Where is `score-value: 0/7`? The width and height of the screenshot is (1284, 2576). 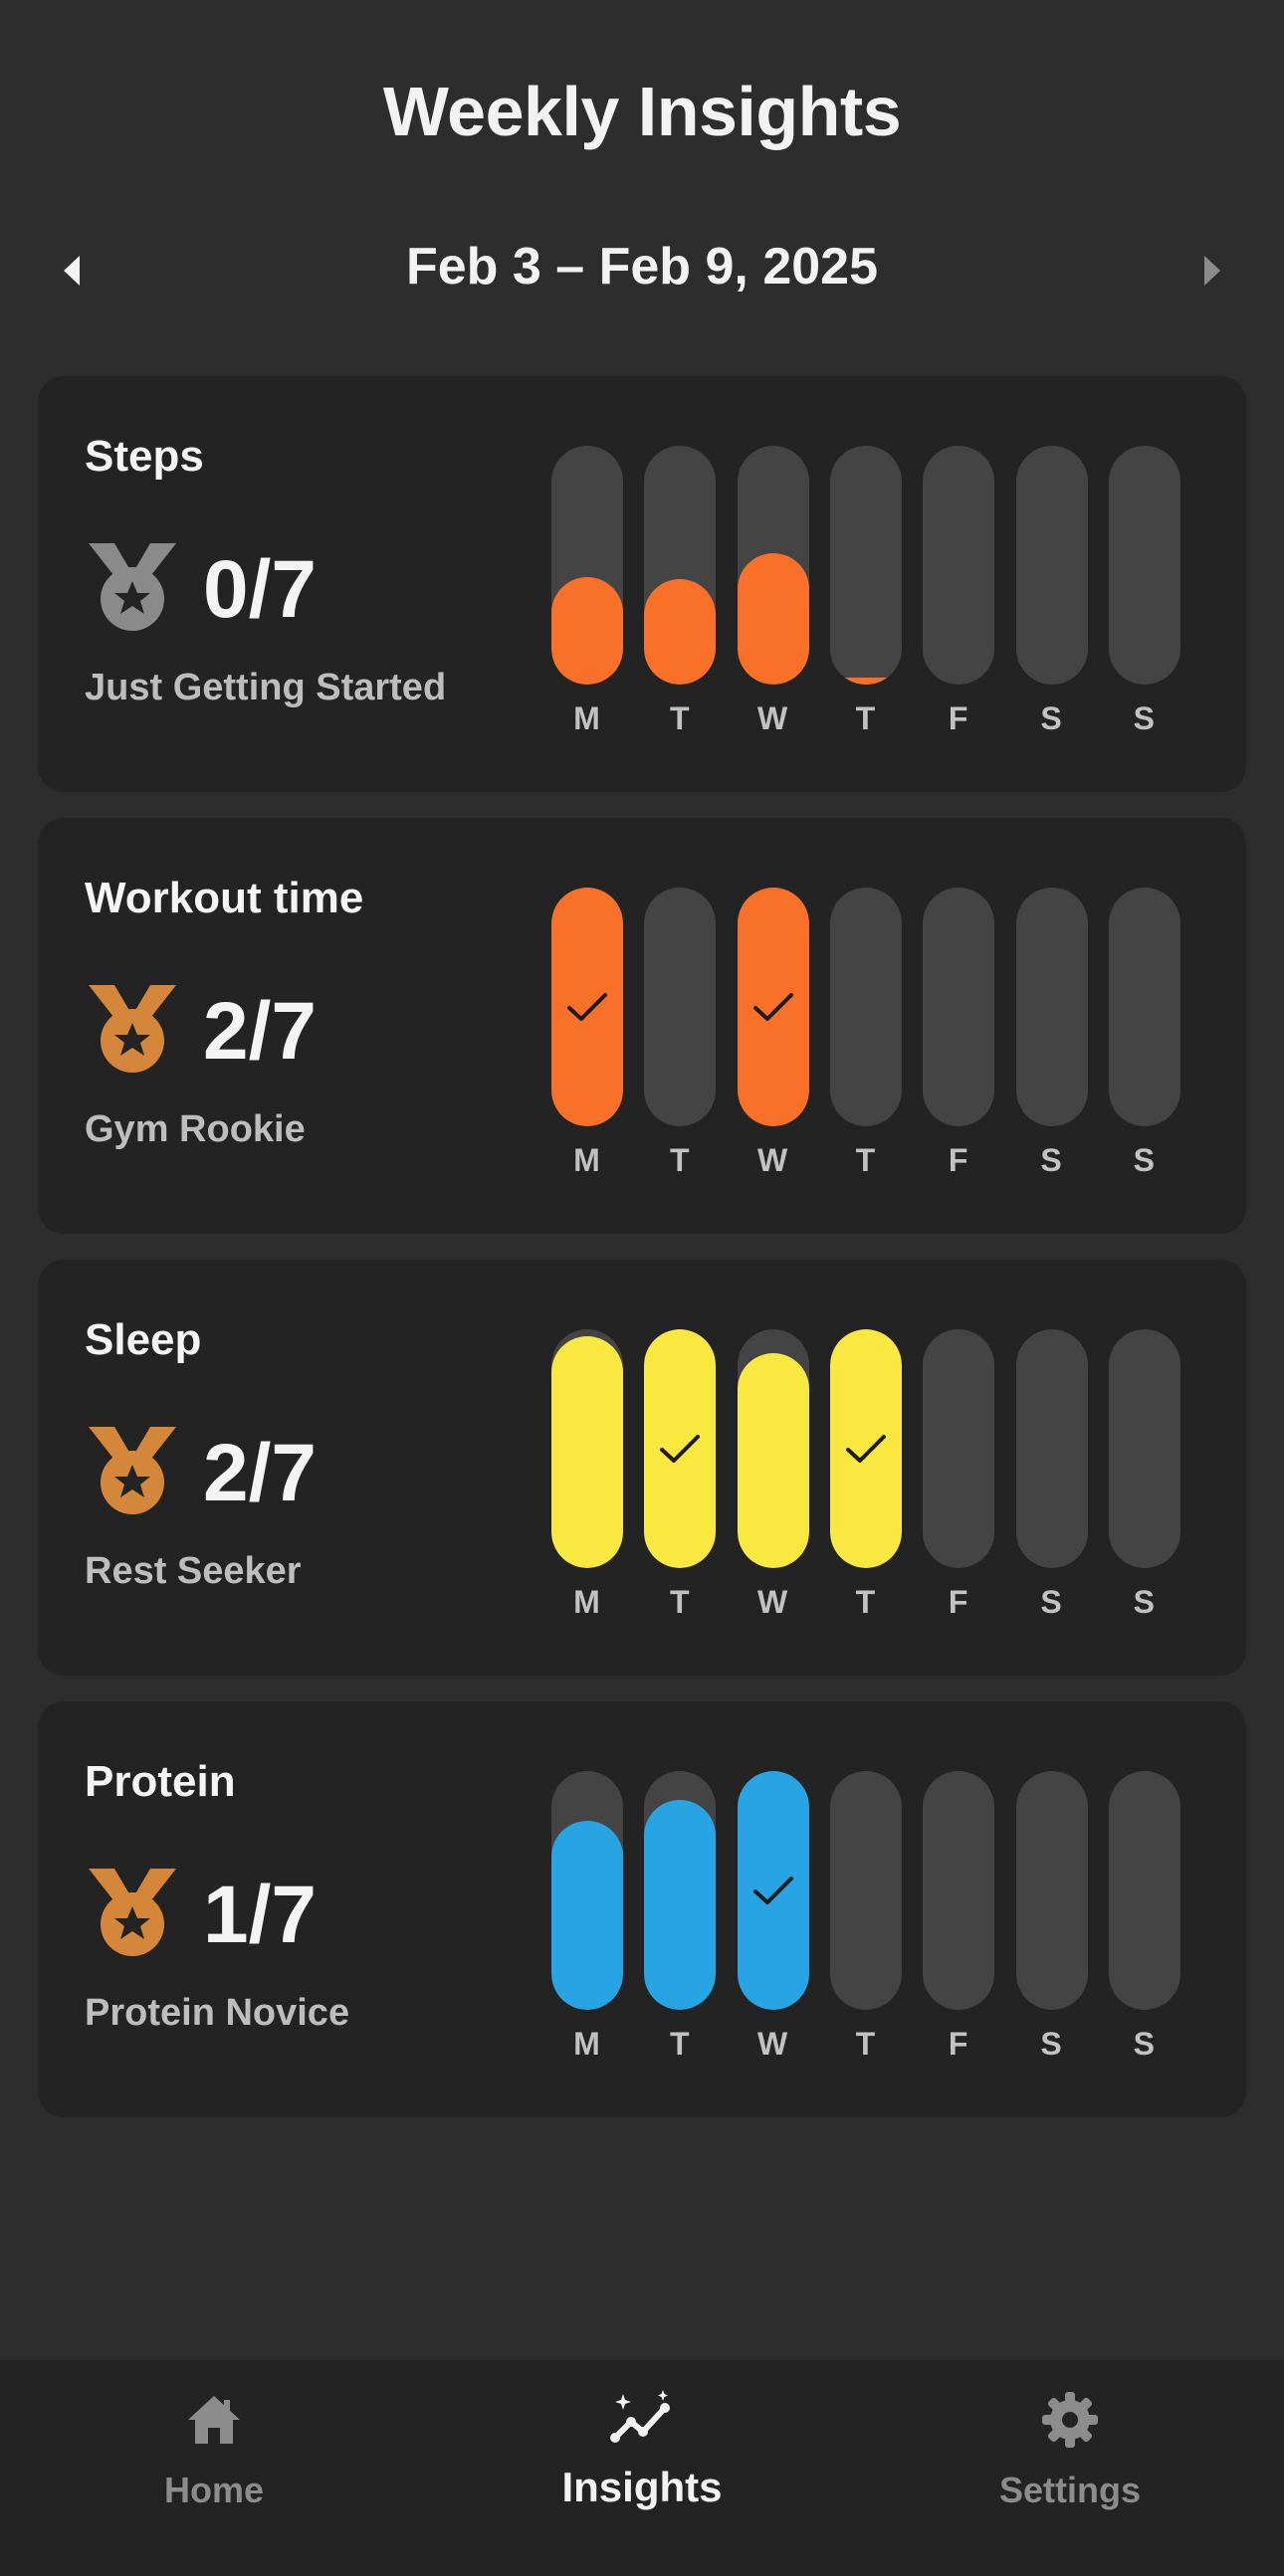 score-value: 0/7 is located at coordinates (260, 590).